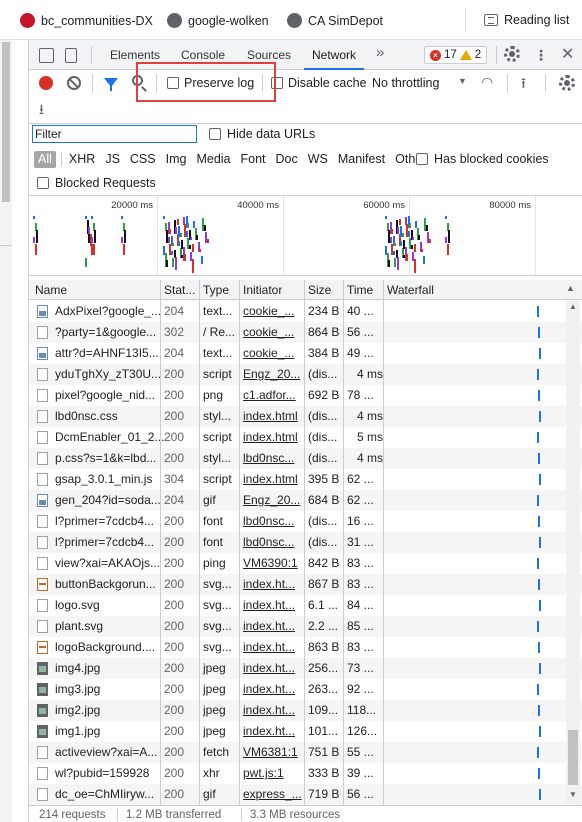  I want to click on more-tabs-button: », so click(380, 52).